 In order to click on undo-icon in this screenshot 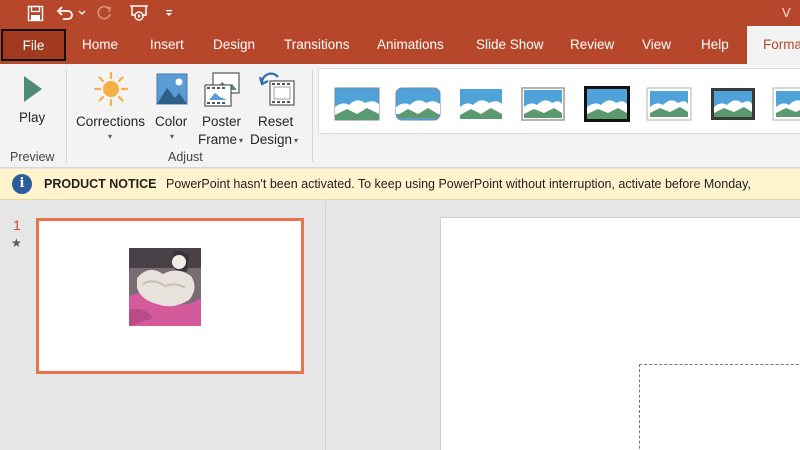, I will do `click(65, 13)`.